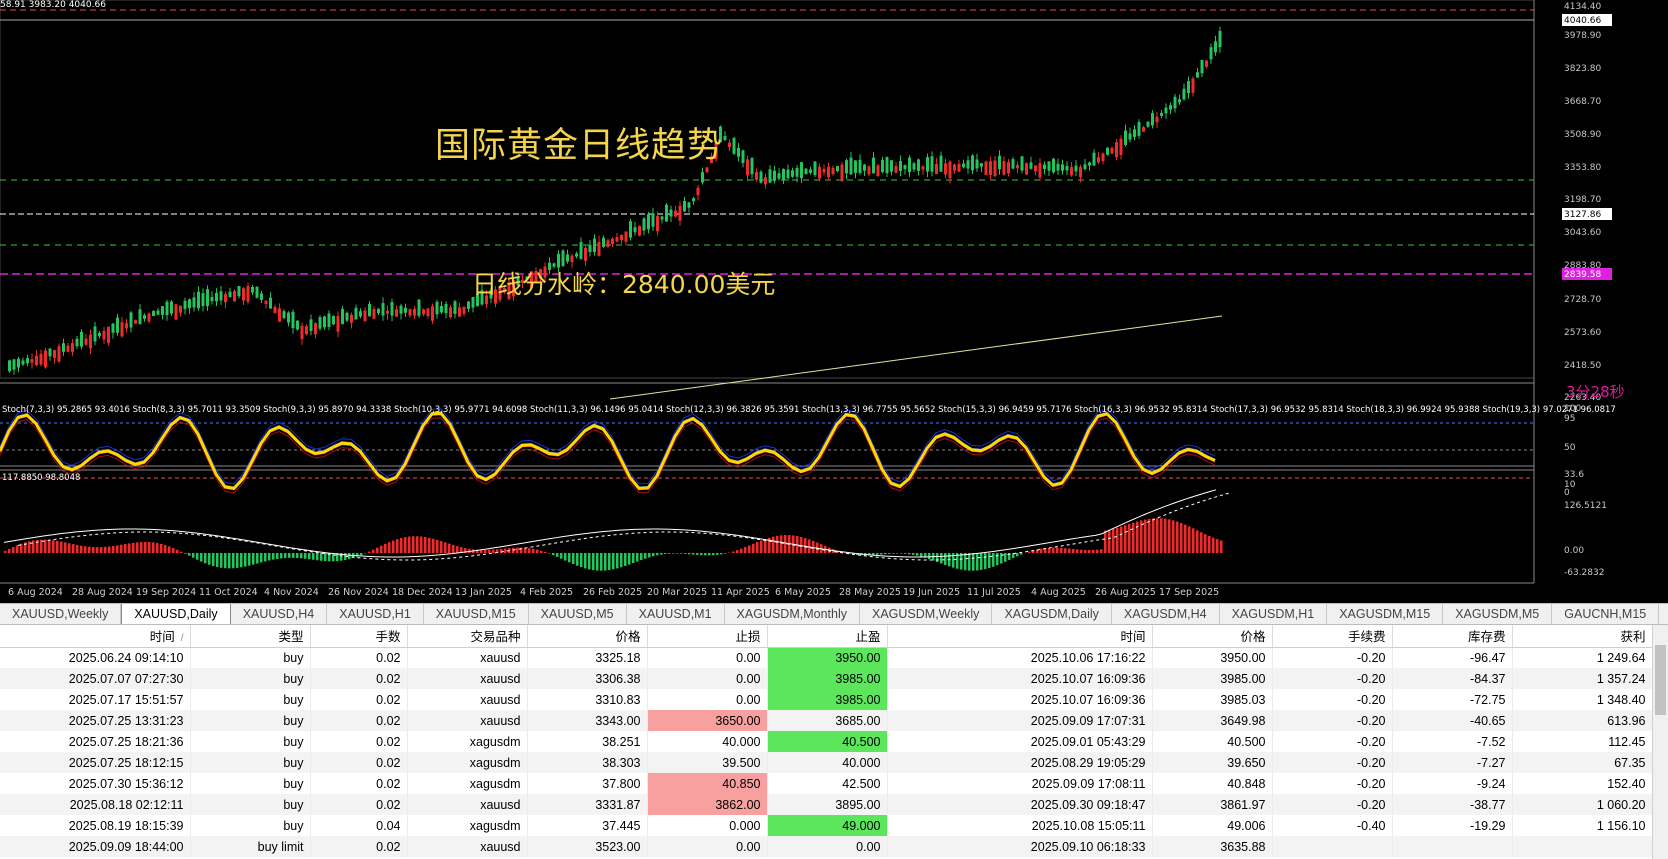 Image resolution: width=1668 pixels, height=859 pixels. Describe the element at coordinates (1332, 636) in the screenshot. I see `column-header: 手续费` at that location.